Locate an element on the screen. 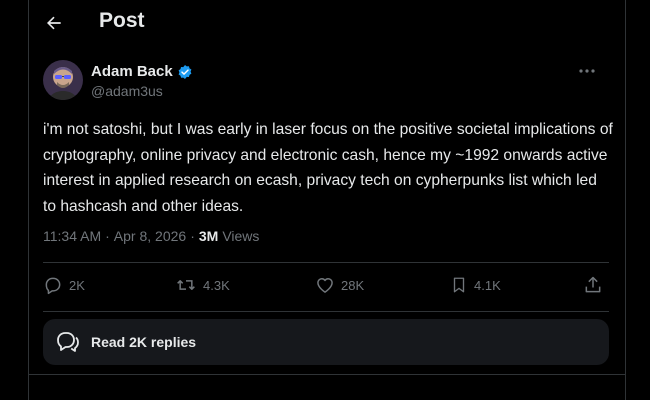  views-count: 3M is located at coordinates (208, 236).